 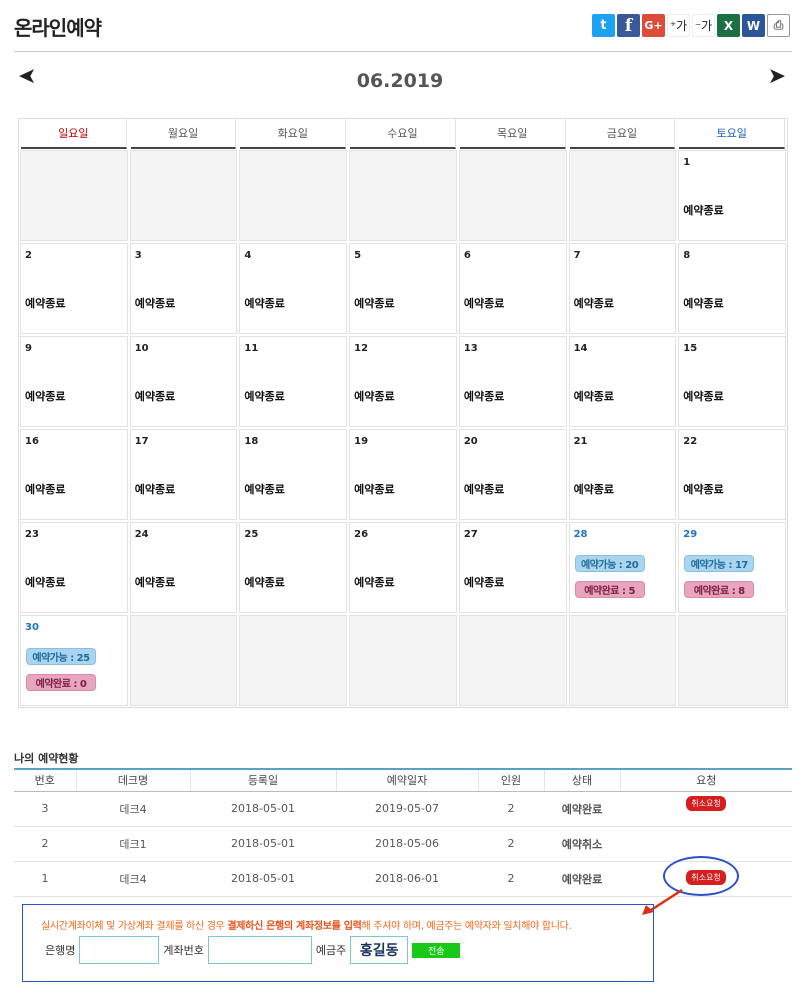 I want to click on google-plus-icon: G+, so click(x=653, y=25).